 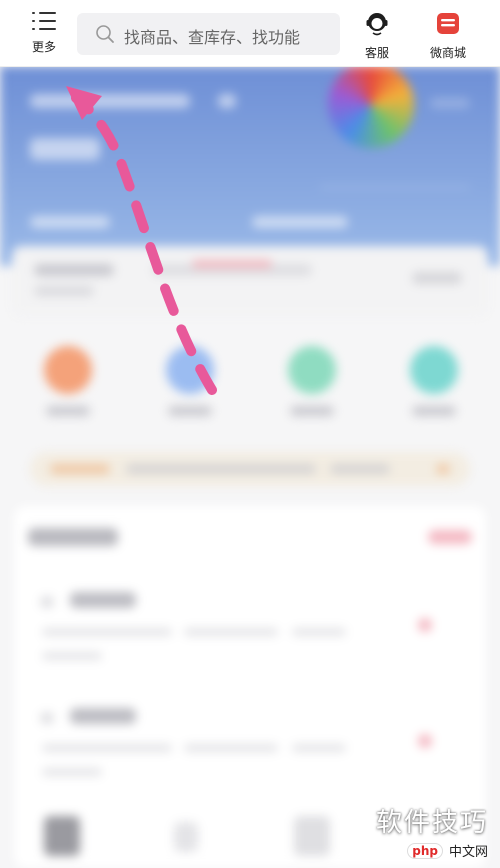 What do you see at coordinates (431, 823) in the screenshot?
I see `watermark-title: 软件技巧` at bounding box center [431, 823].